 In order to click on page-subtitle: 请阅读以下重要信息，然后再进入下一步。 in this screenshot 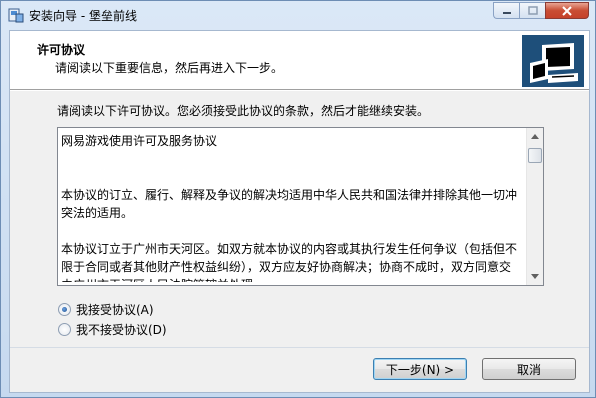, I will do `click(169, 68)`.